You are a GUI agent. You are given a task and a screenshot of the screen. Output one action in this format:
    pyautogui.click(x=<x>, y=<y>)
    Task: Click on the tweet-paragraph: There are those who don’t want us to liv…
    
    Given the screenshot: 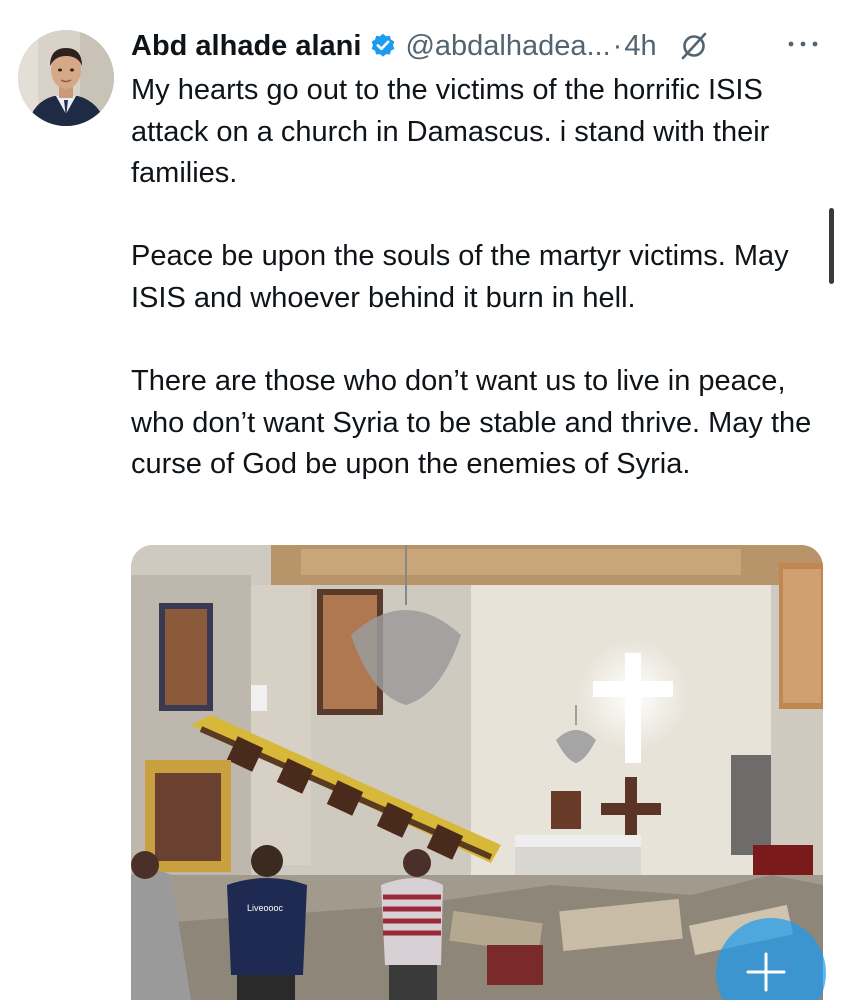 What is the action you would take?
    pyautogui.click(x=471, y=423)
    